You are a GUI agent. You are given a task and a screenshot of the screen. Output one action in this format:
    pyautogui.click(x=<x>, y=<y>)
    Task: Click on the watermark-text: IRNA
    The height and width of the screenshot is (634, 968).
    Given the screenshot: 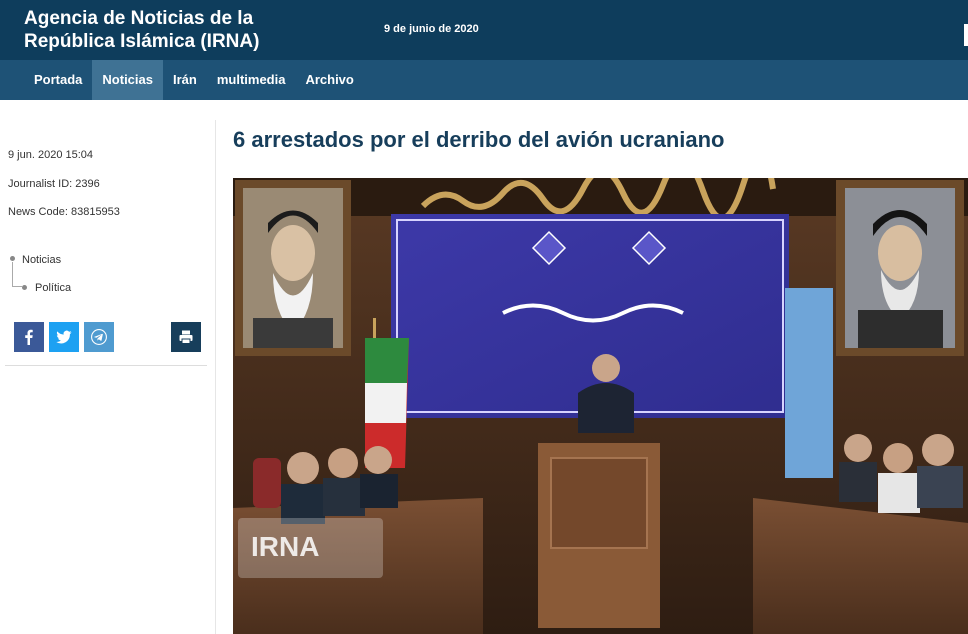 What is the action you would take?
    pyautogui.click(x=285, y=546)
    